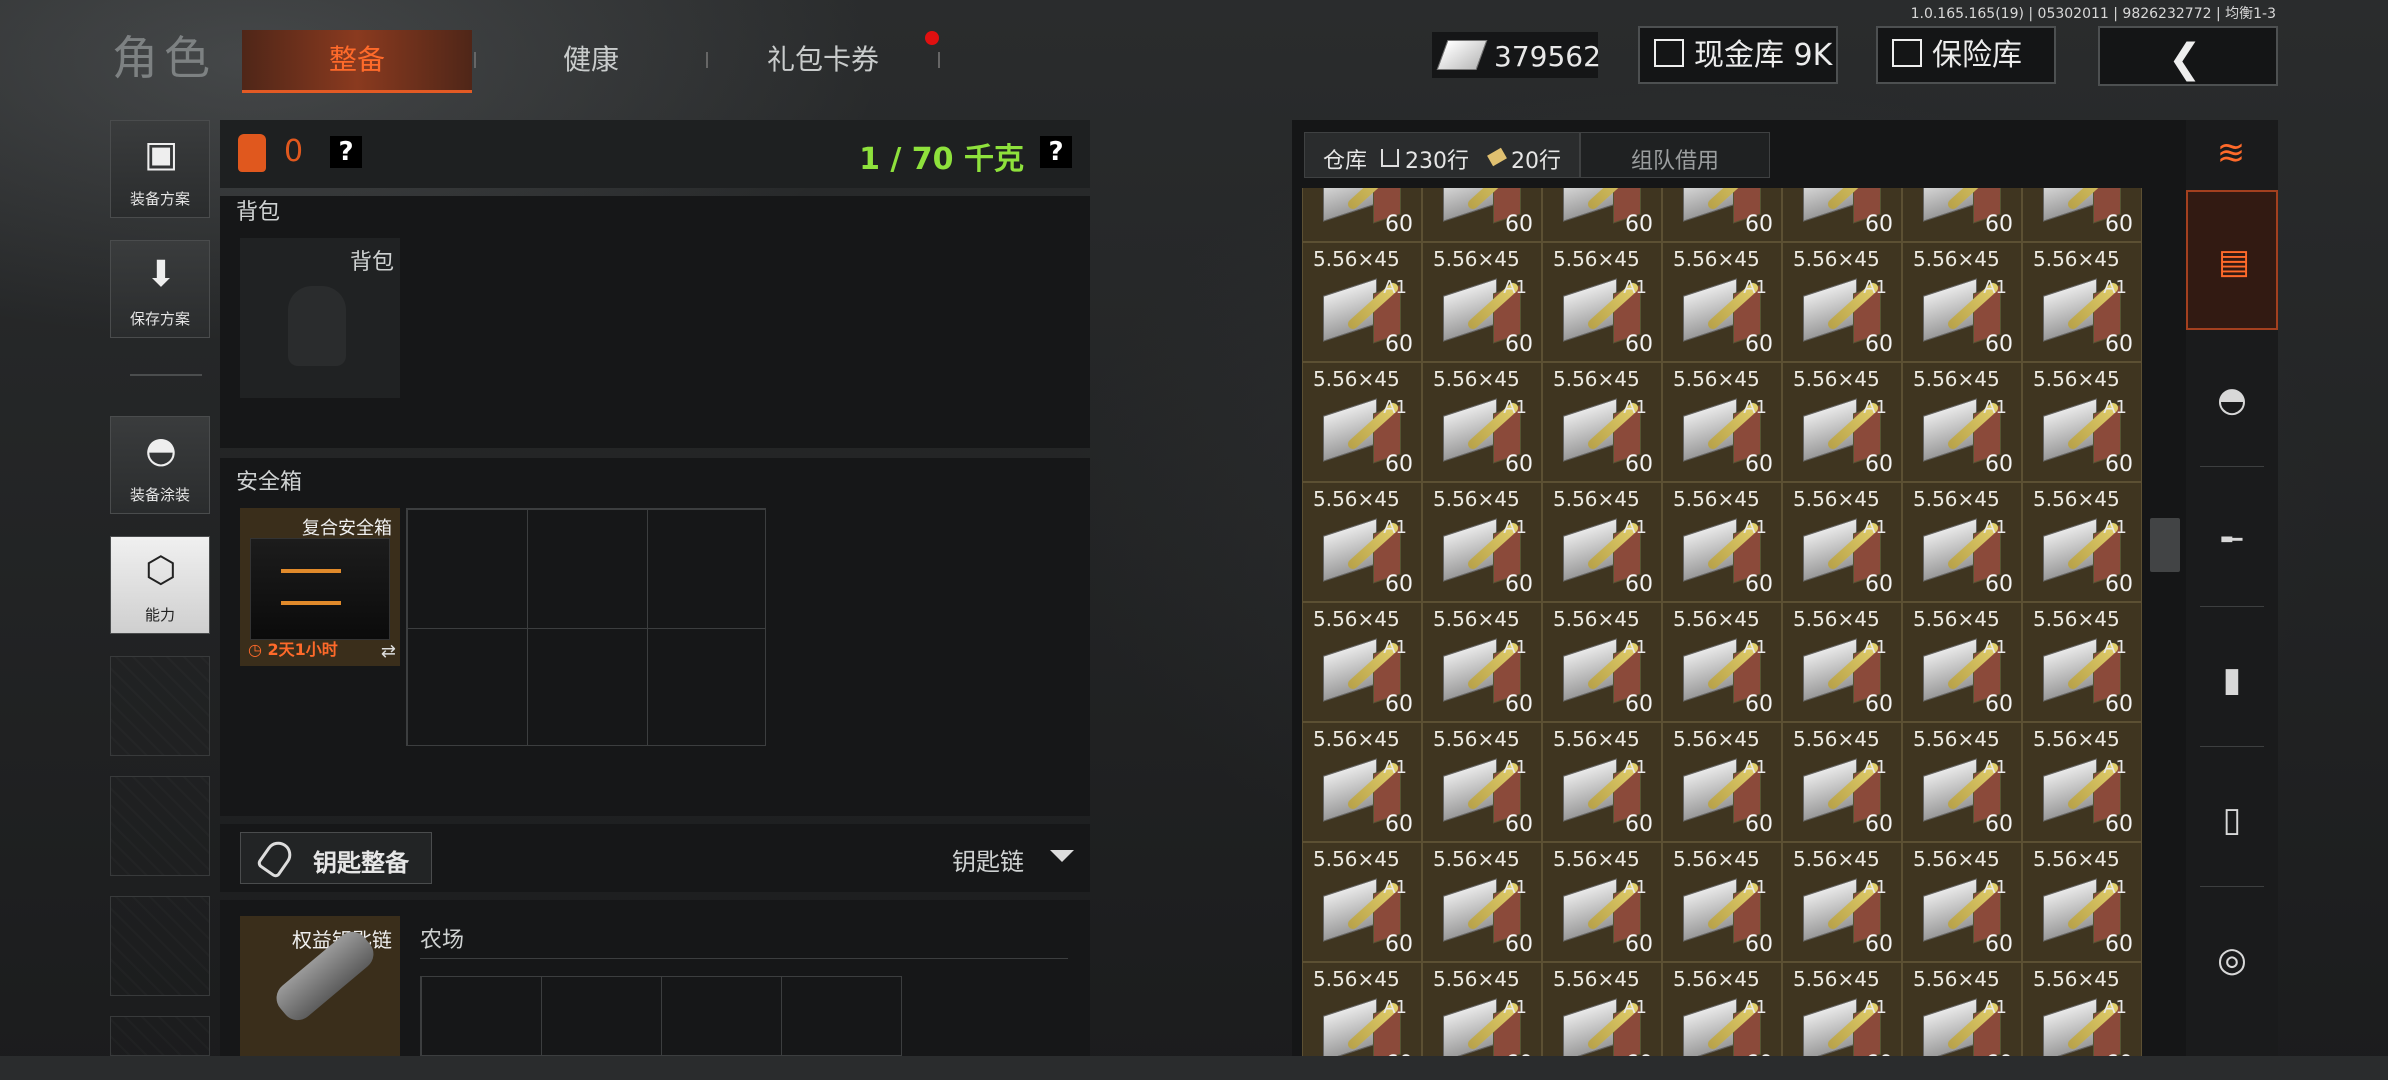  Describe the element at coordinates (320, 587) in the screenshot. I see `safebox-slot: 复合安全箱 ◷ 2天1小时 ⇄` at that location.